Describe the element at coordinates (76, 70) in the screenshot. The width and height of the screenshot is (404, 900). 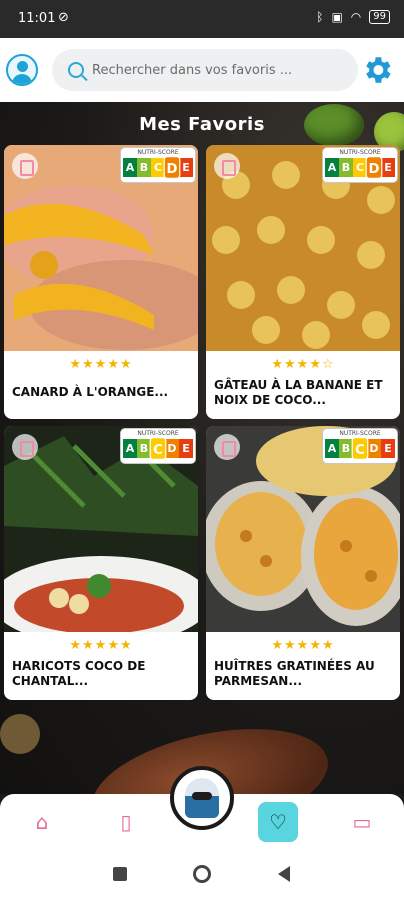
I see `search-icon` at that location.